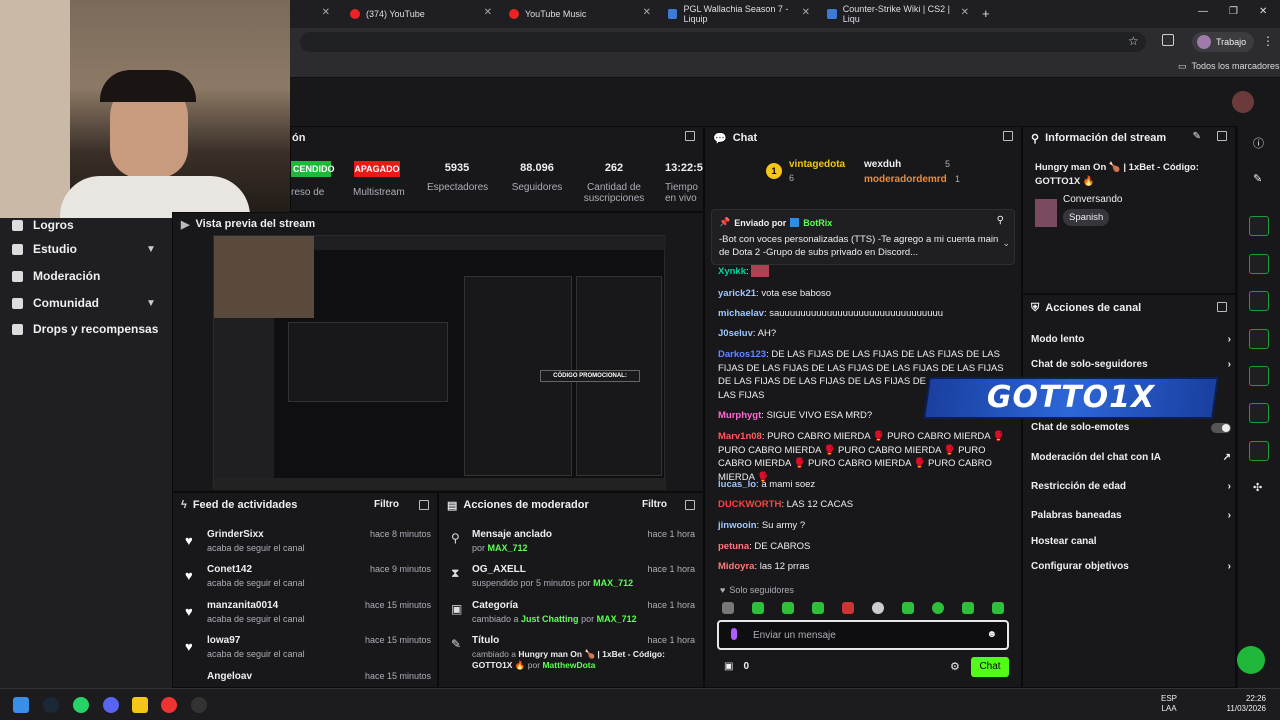  What do you see at coordinates (737, 293) in the screenshot?
I see `chat-username: yarick21` at bounding box center [737, 293].